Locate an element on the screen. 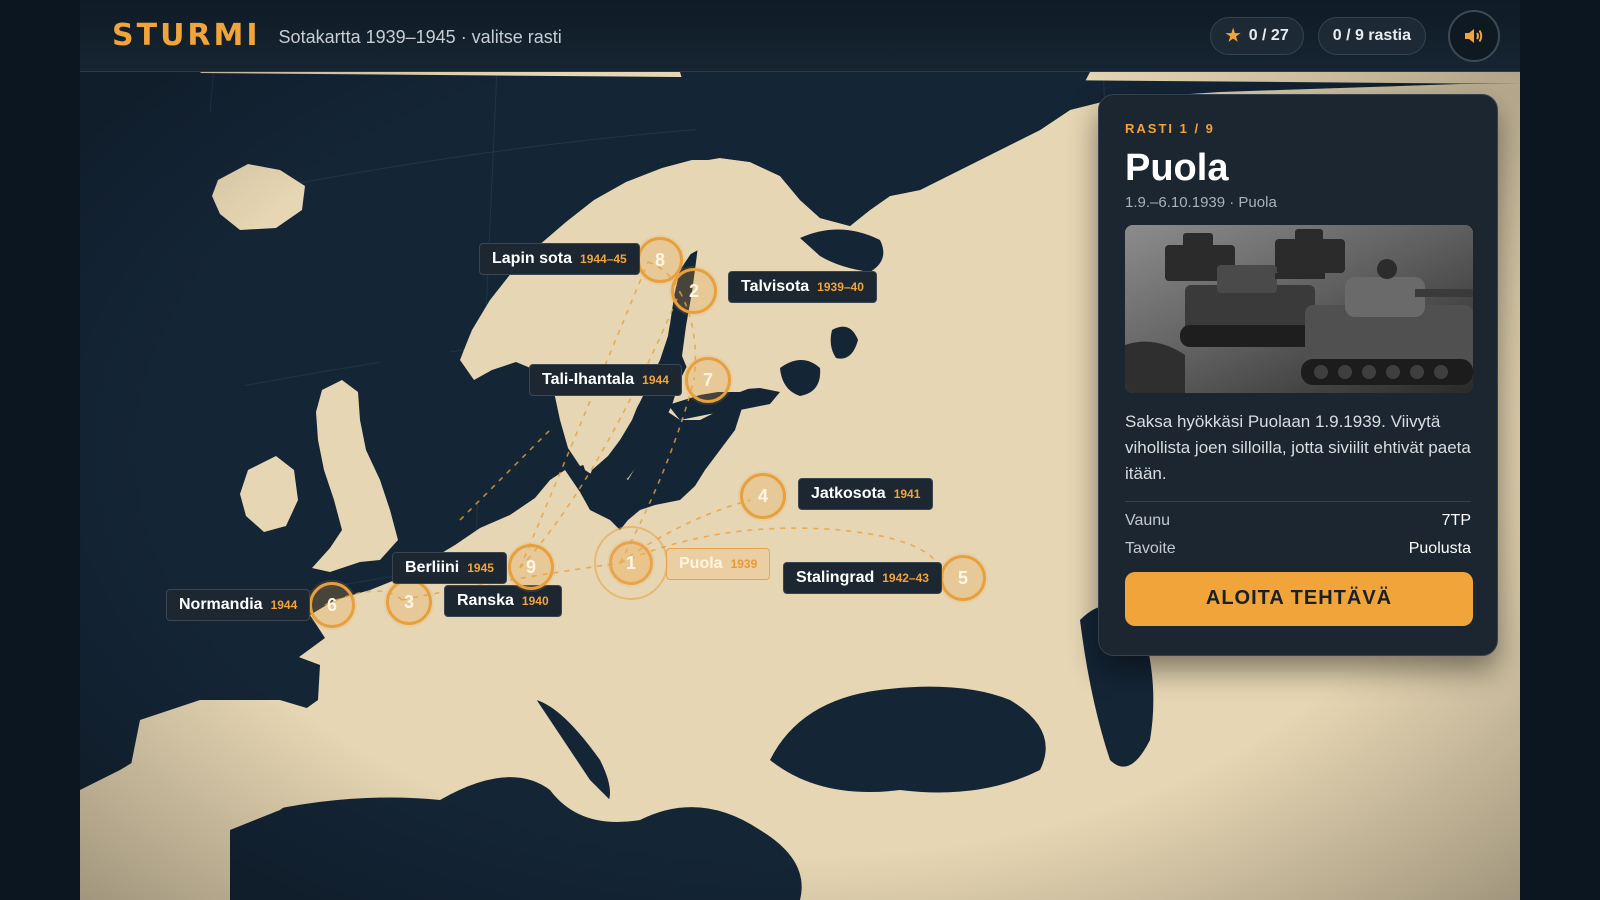  marker-7: 7 is located at coordinates (708, 380).